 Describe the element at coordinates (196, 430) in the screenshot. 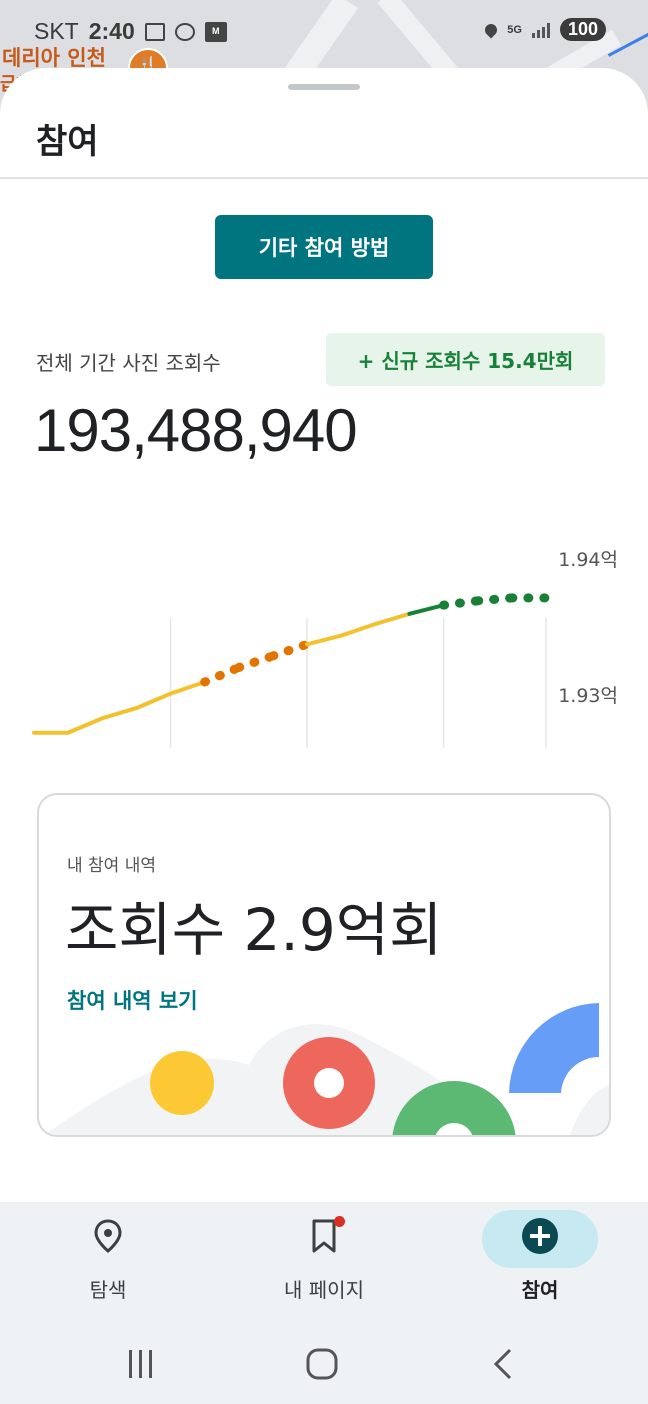

I see `total-views-count: 193,488,940` at that location.